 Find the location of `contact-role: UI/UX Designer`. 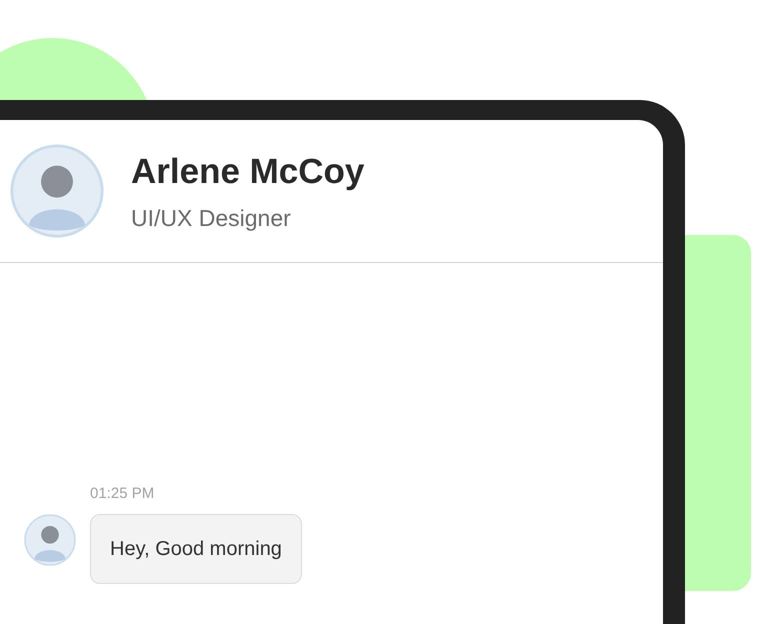

contact-role: UI/UX Designer is located at coordinates (211, 218).